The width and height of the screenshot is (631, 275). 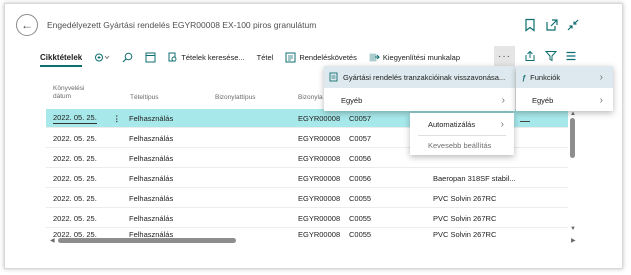 What do you see at coordinates (551, 56) in the screenshot?
I see `filter-icon` at bounding box center [551, 56].